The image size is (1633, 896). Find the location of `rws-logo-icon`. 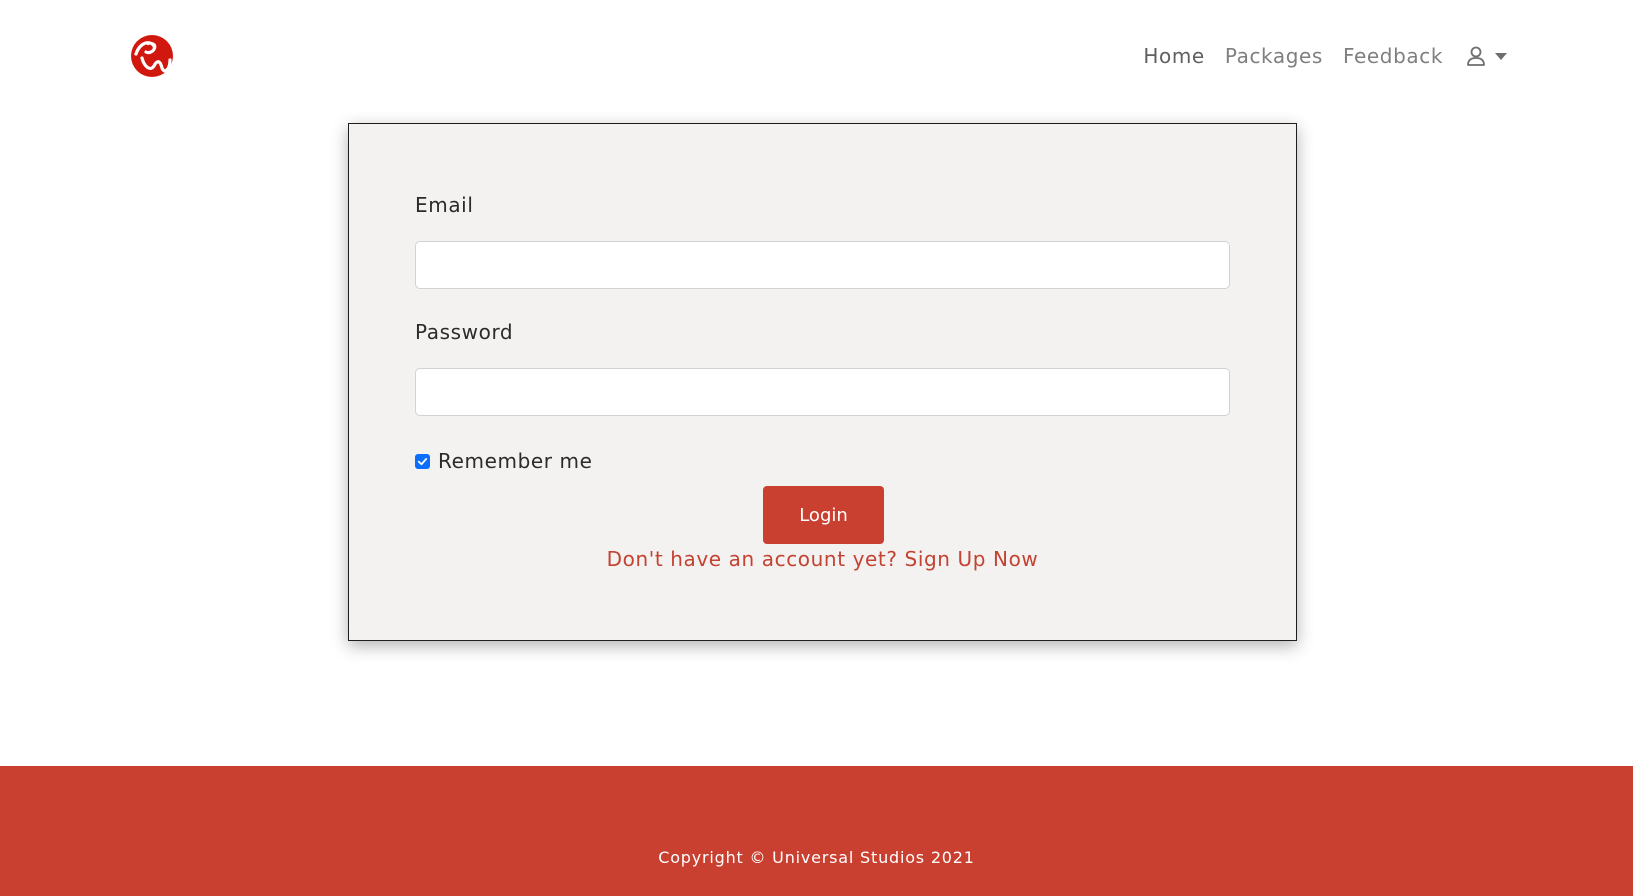

rws-logo-icon is located at coordinates (152, 56).